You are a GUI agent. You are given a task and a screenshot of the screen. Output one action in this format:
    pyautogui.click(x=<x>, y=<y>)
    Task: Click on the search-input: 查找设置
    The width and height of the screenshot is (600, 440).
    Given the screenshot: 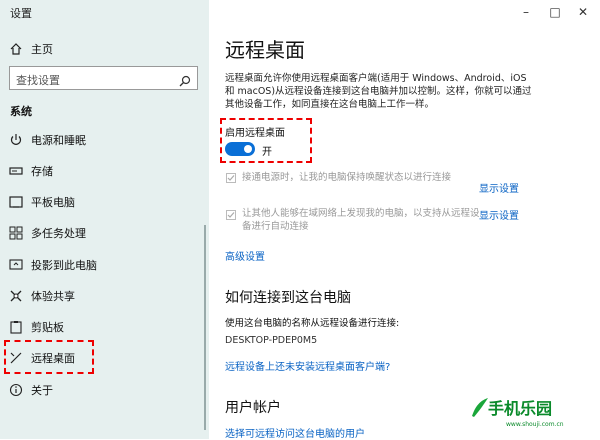 What is the action you would take?
    pyautogui.click(x=103, y=78)
    